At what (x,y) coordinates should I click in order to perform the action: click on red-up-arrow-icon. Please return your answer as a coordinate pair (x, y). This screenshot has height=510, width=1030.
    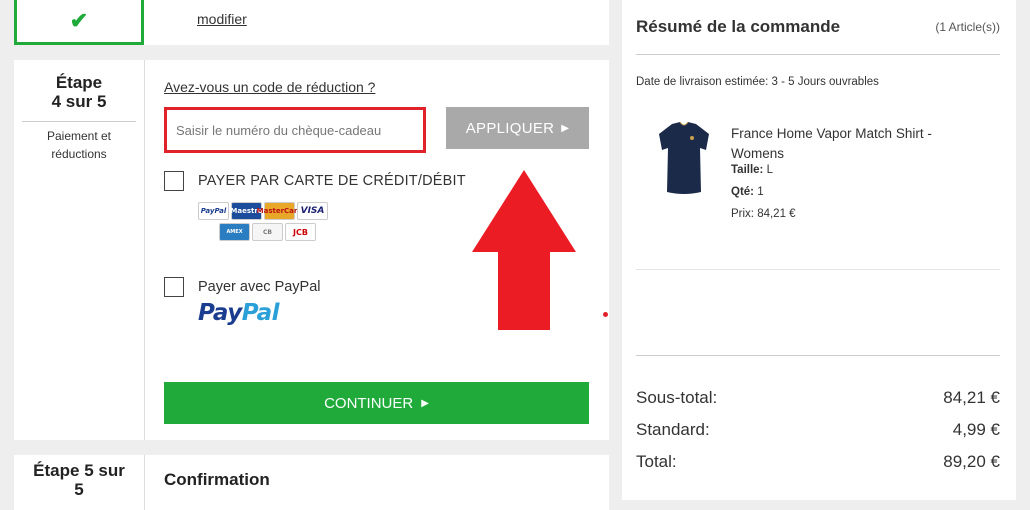
    Looking at the image, I should click on (524, 250).